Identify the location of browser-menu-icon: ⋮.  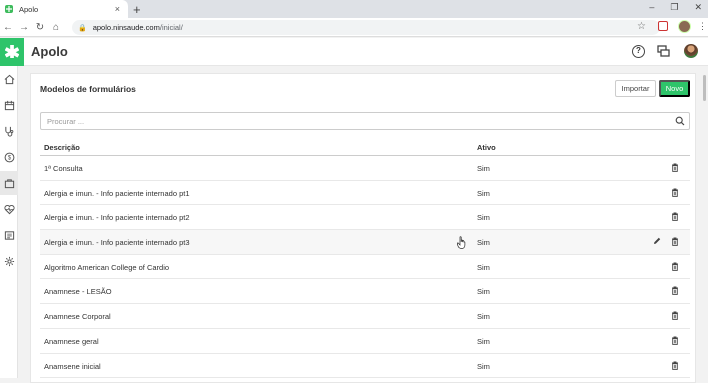
(702, 26).